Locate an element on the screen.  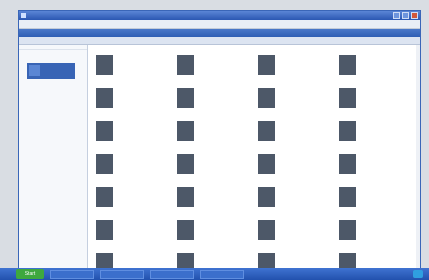
toolbar is located at coordinates (219, 41).